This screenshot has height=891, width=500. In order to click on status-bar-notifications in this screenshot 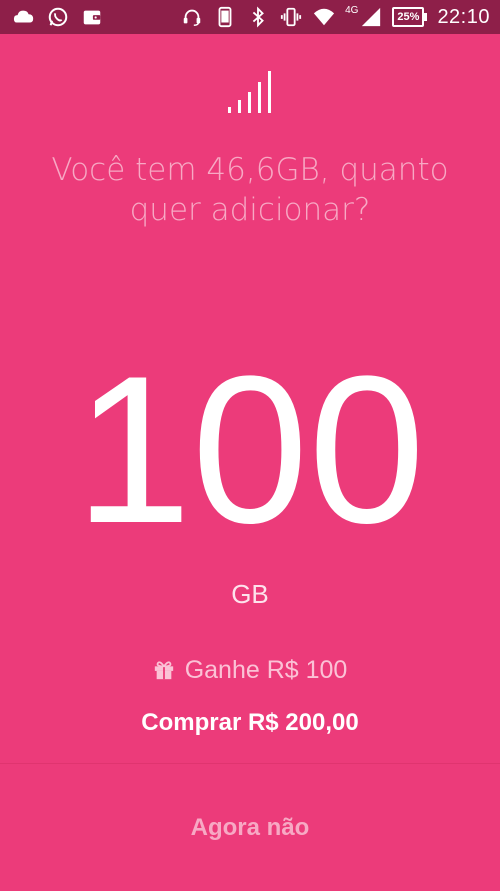, I will do `click(58, 17)`.